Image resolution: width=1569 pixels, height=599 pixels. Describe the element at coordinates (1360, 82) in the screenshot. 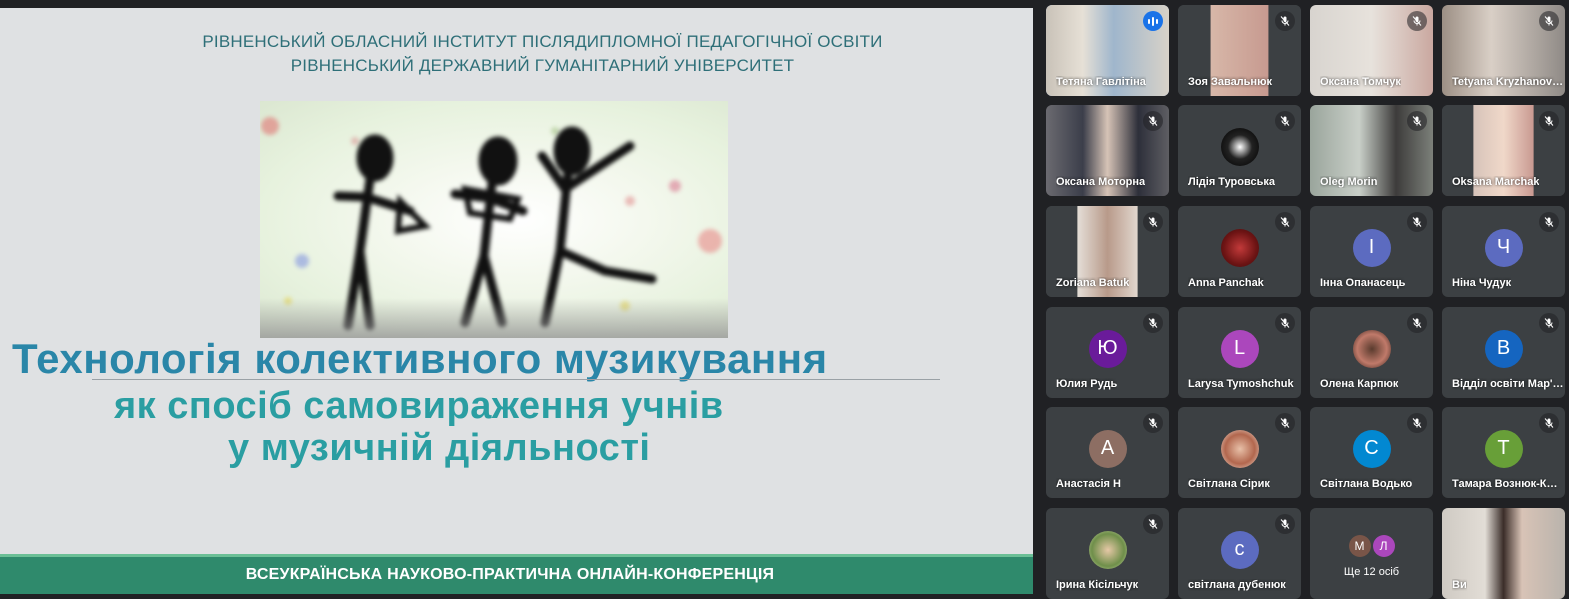

I see `participant-name: Оксана Томчук` at that location.